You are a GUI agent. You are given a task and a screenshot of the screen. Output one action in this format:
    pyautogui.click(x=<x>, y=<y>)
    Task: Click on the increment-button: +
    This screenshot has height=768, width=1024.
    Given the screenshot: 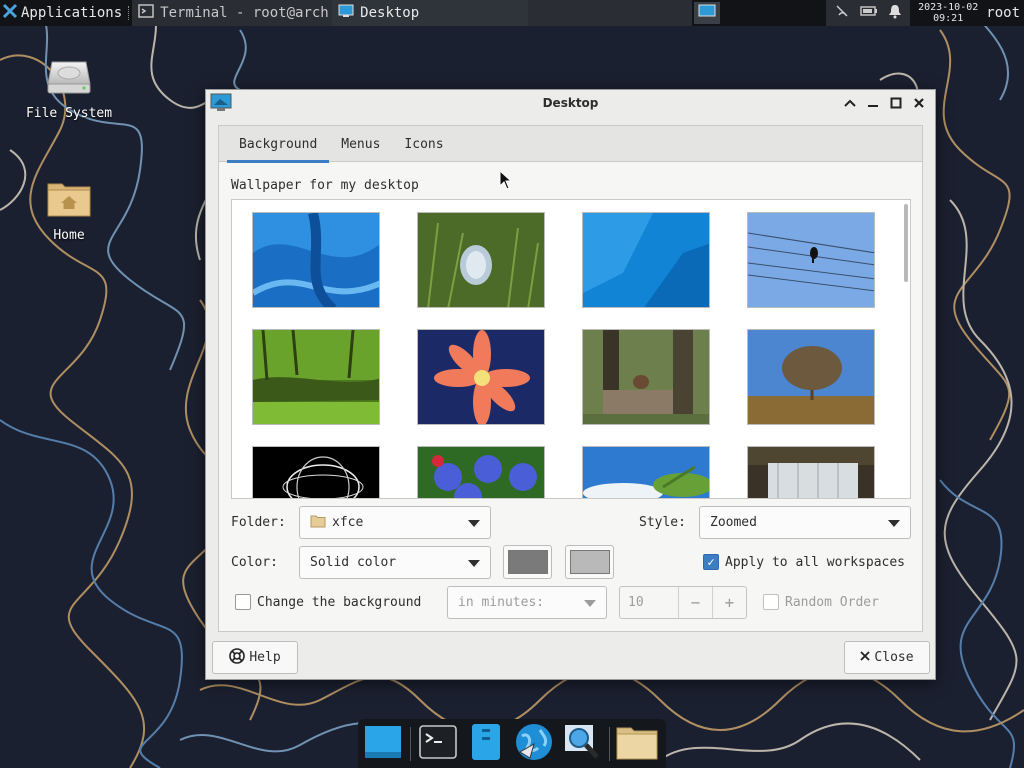 What is the action you would take?
    pyautogui.click(x=729, y=602)
    